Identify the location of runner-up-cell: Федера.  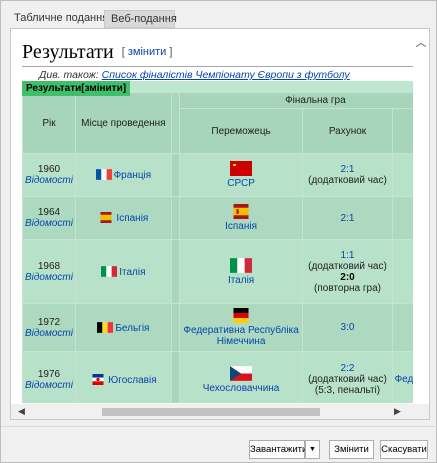
(402, 377).